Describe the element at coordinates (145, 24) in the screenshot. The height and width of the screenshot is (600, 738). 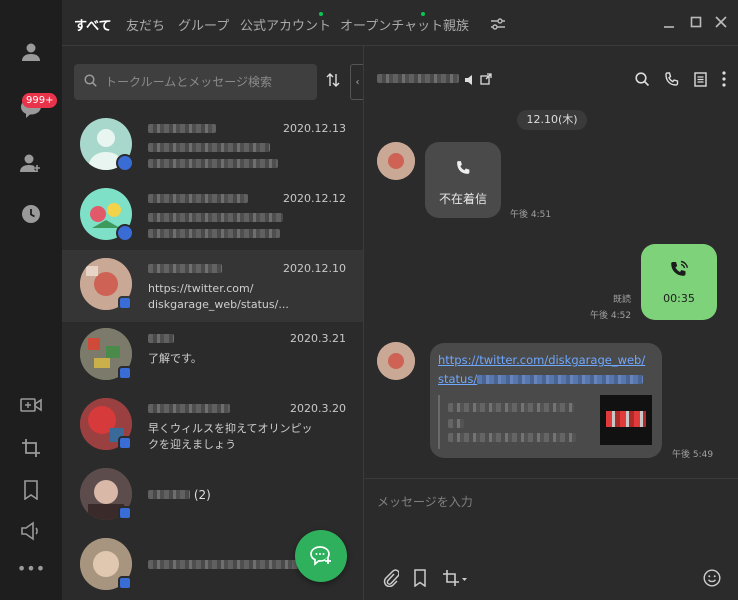
I see `tab-friends: 友だち` at that location.